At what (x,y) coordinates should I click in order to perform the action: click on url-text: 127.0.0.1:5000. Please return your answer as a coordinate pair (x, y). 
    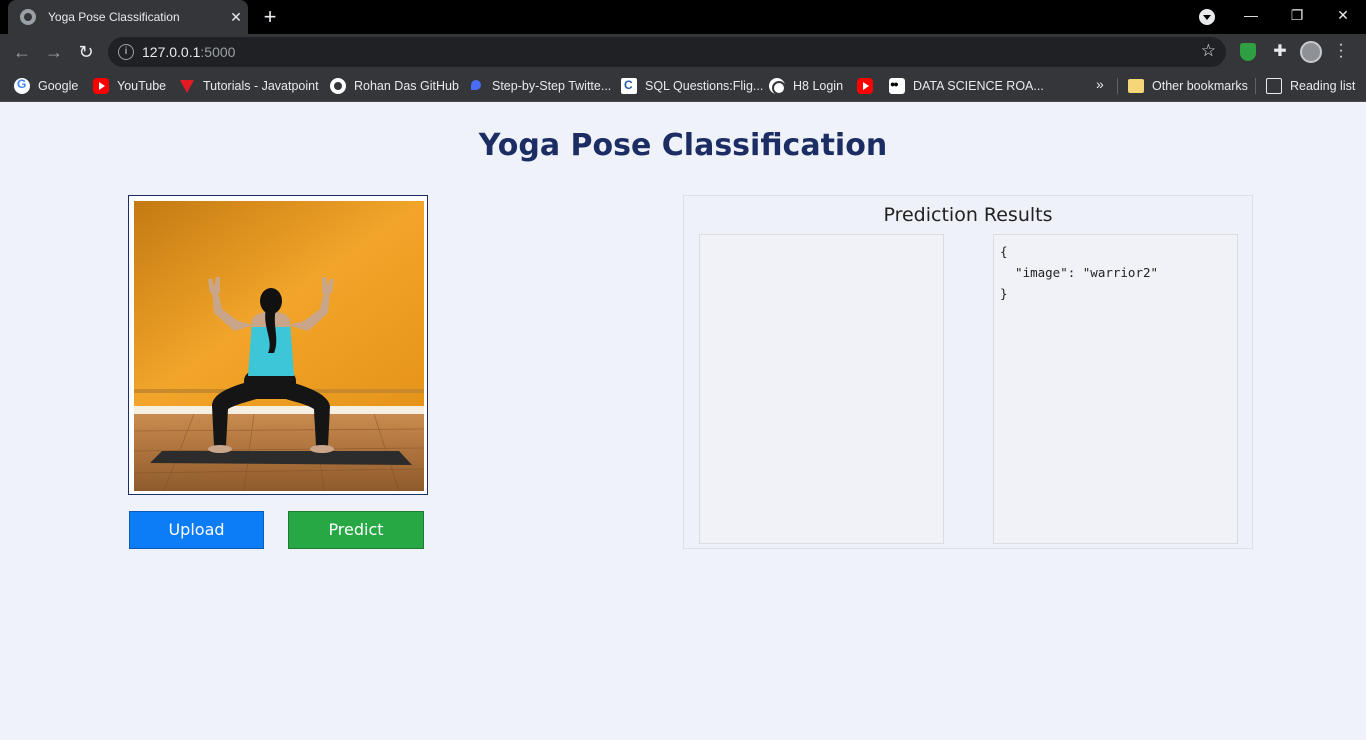
    Looking at the image, I should click on (188, 52).